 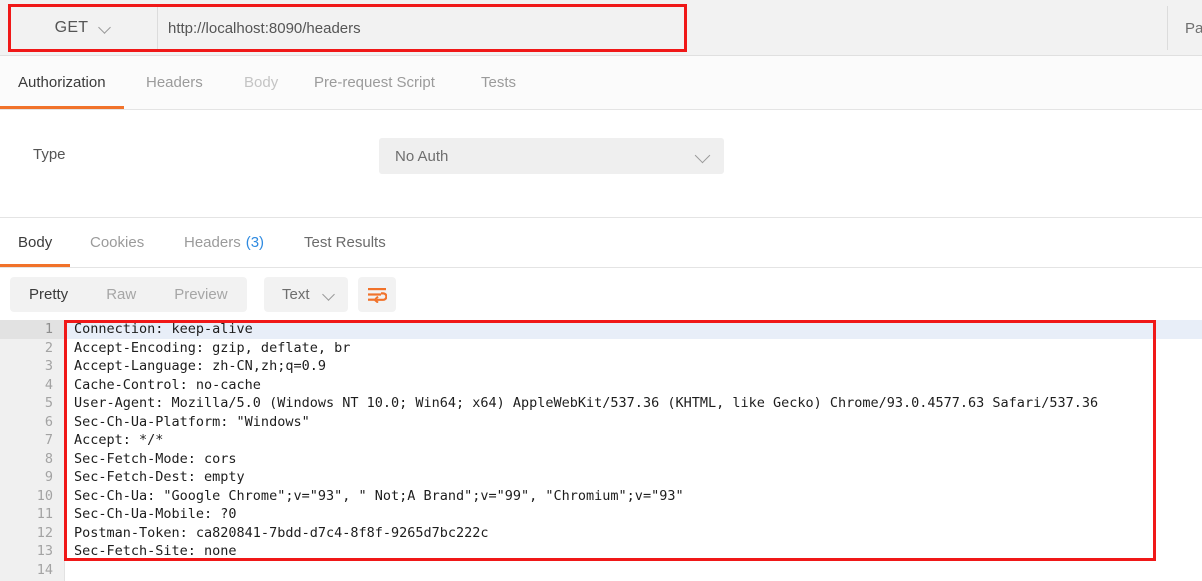 I want to click on response-headers-count: (3), so click(x=255, y=242).